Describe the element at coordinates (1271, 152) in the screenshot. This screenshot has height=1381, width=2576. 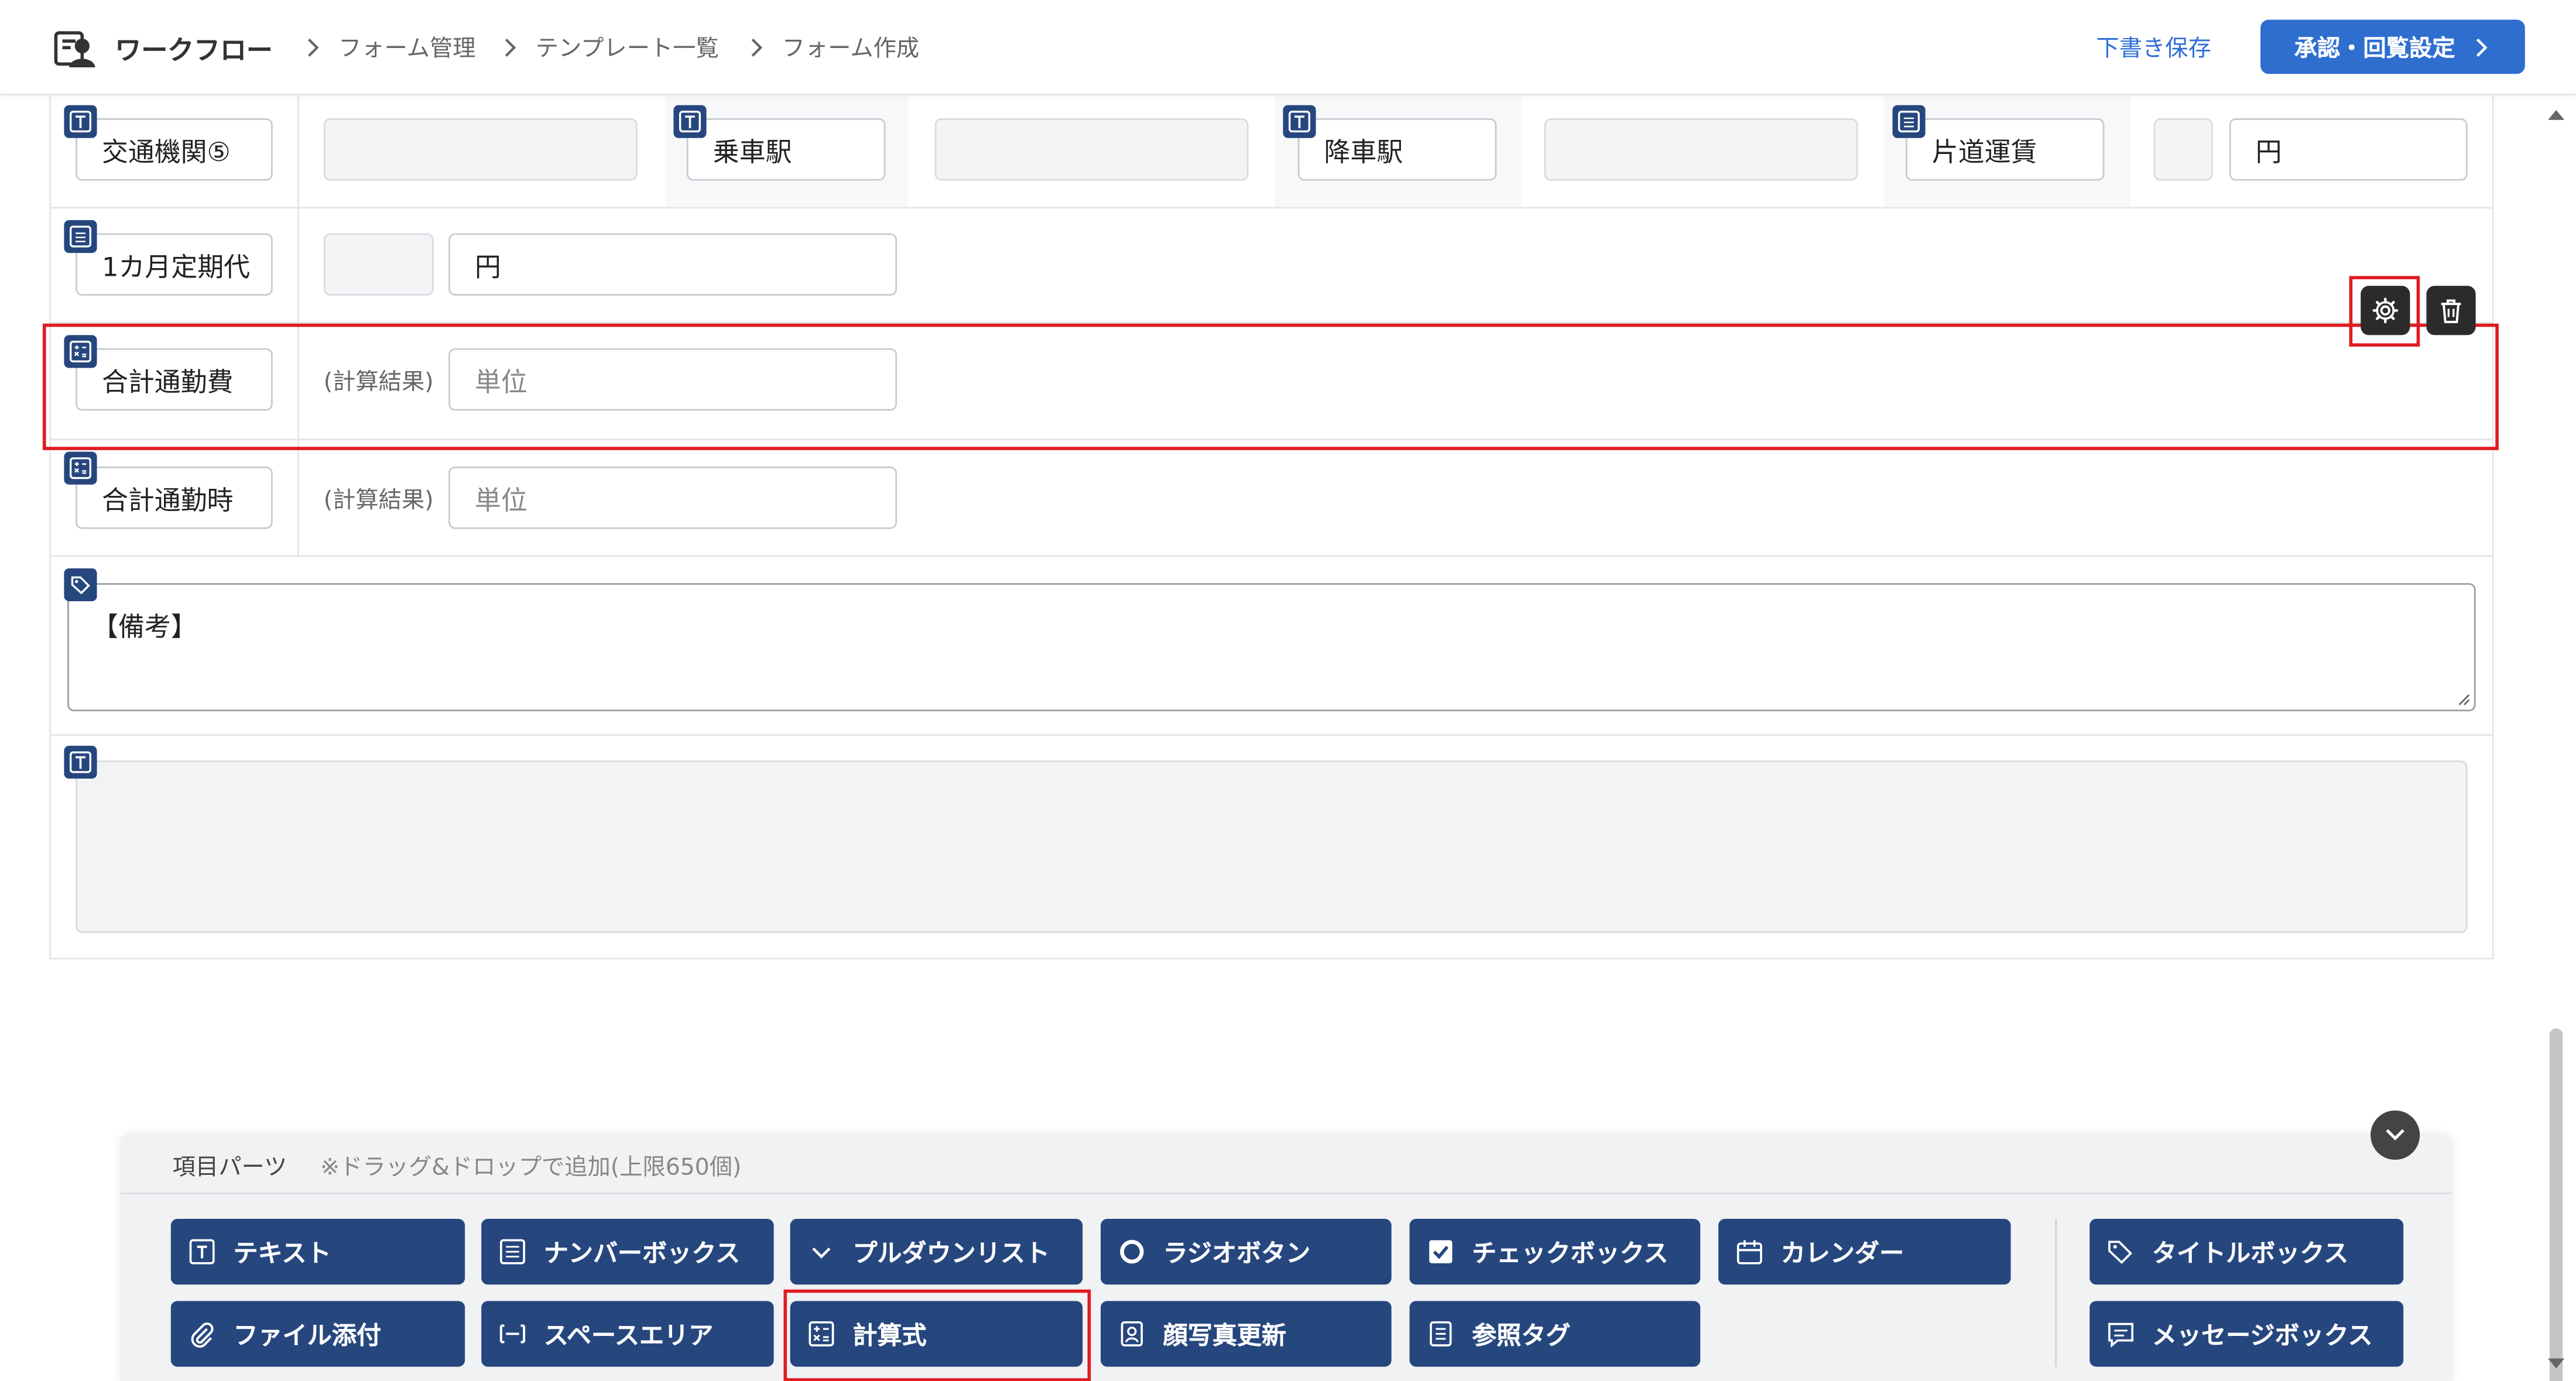
I see `transport-row: 交通機関⑤ 乗車駅 降車駅 片道運賃 円` at that location.